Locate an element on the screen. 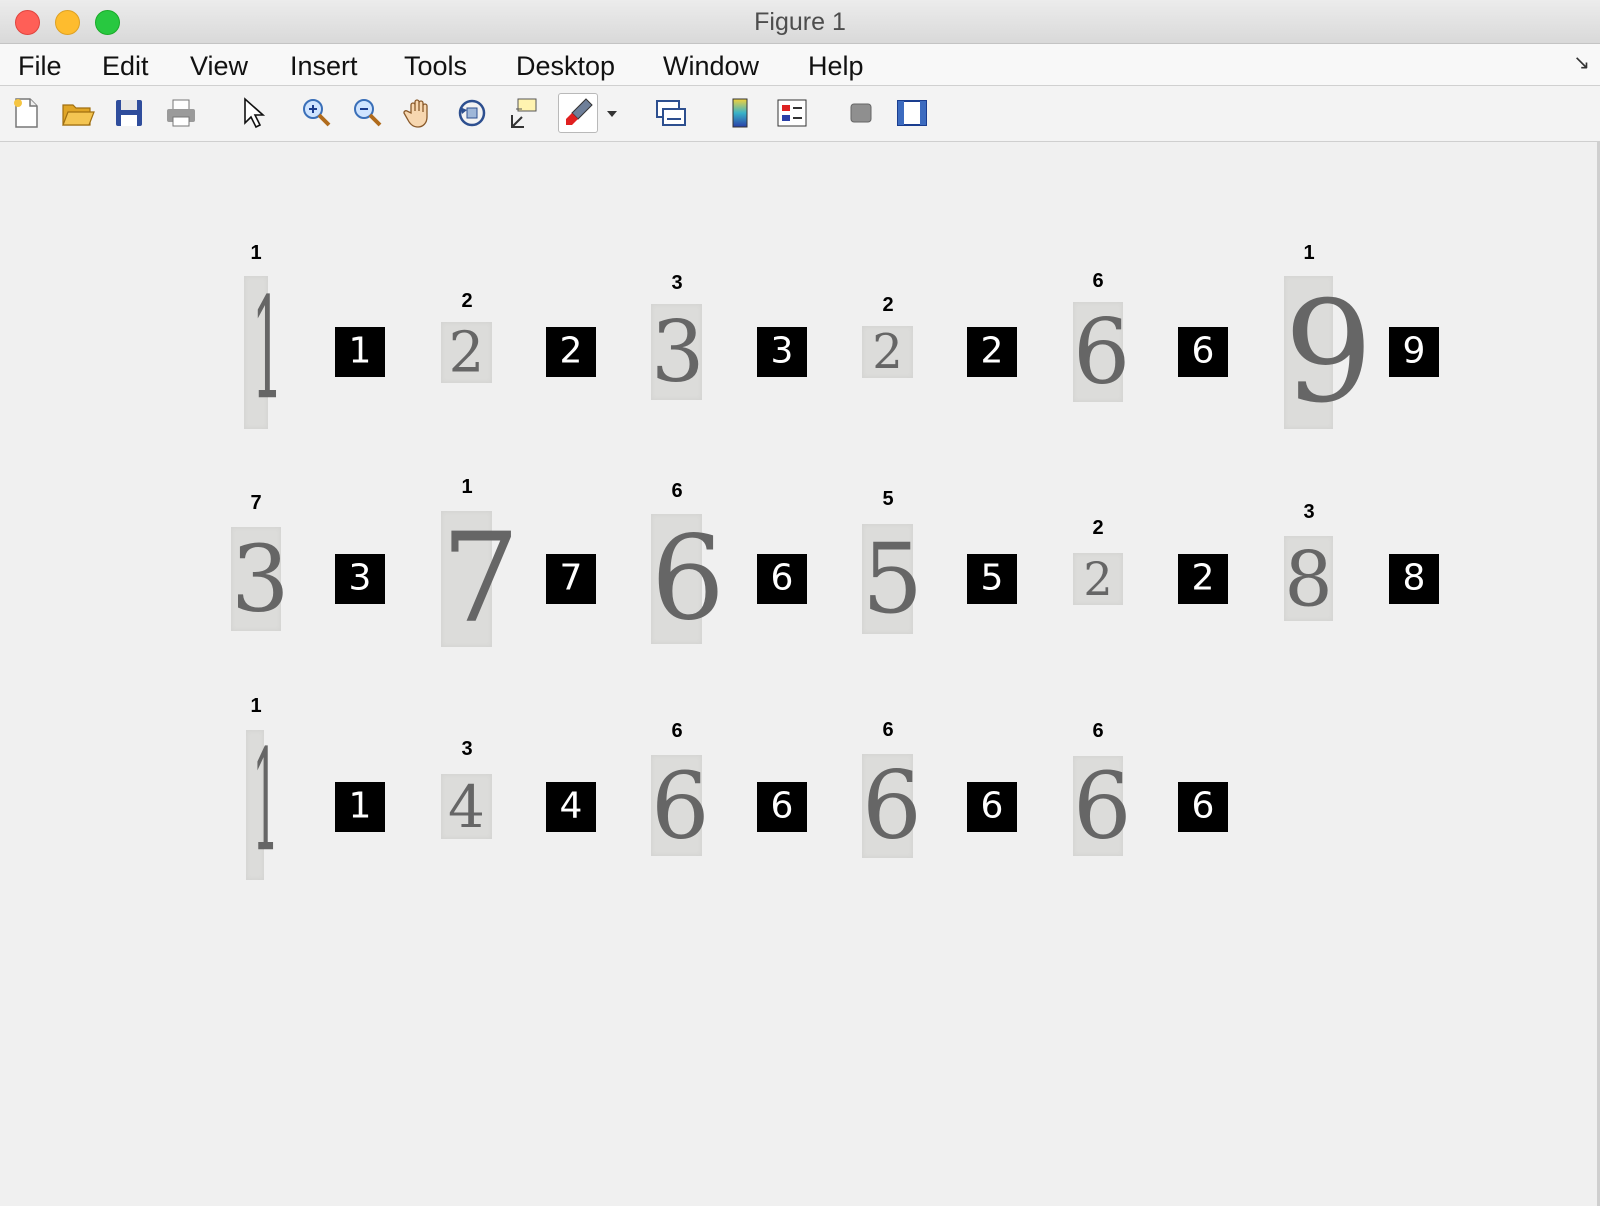 This screenshot has height=1206, width=1600. pan-hand-icon is located at coordinates (420, 113).